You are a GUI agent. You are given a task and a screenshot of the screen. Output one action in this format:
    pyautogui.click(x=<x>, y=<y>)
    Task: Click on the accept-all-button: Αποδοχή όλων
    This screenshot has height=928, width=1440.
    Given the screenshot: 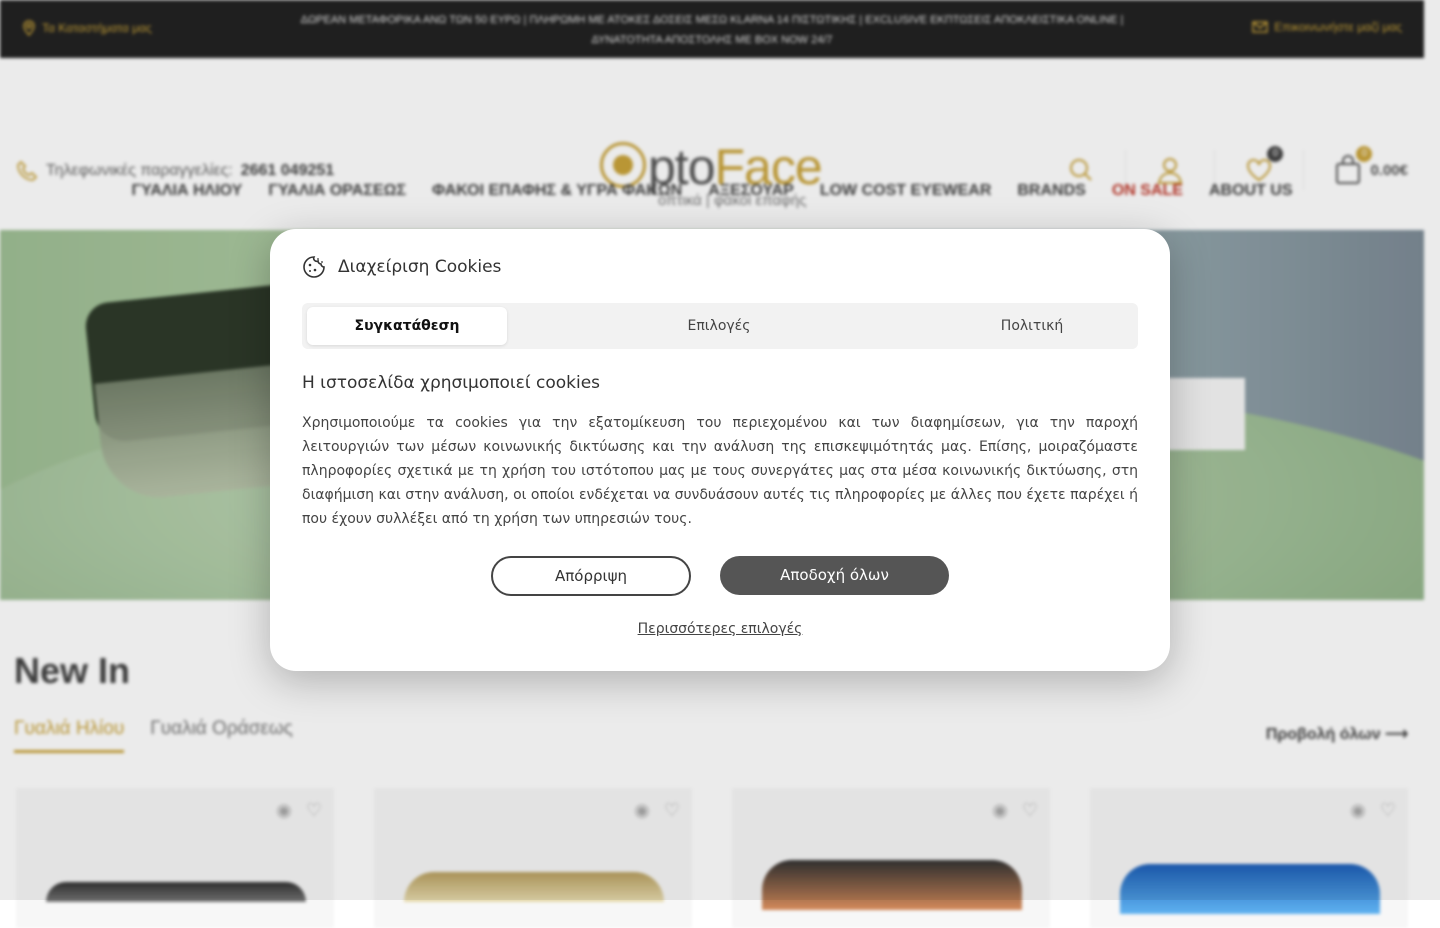 What is the action you would take?
    pyautogui.click(x=834, y=575)
    